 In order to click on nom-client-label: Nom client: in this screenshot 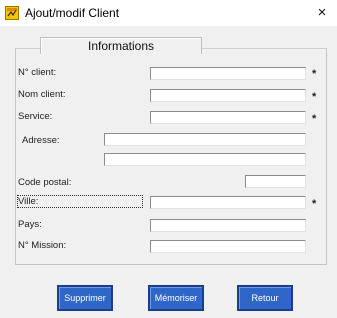, I will do `click(42, 94)`.